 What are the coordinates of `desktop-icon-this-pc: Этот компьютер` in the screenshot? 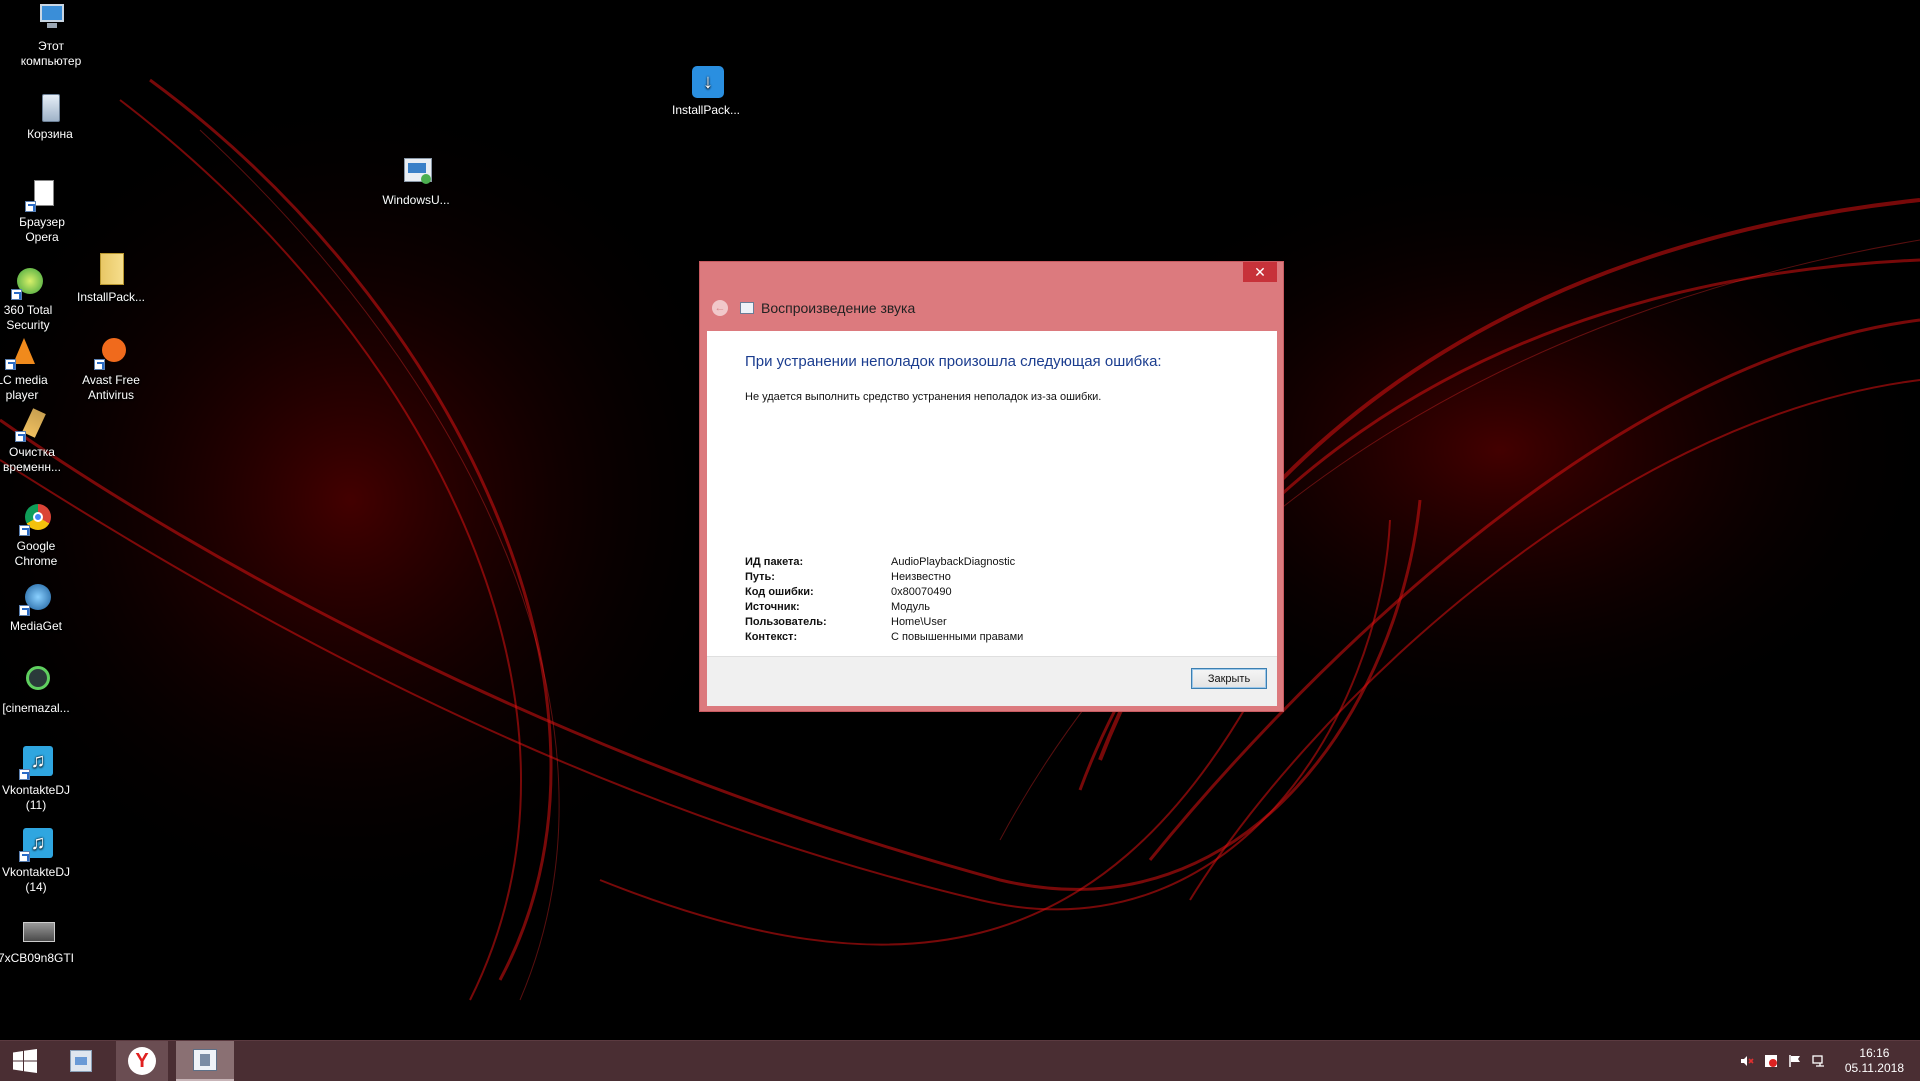 It's located at (51, 35).